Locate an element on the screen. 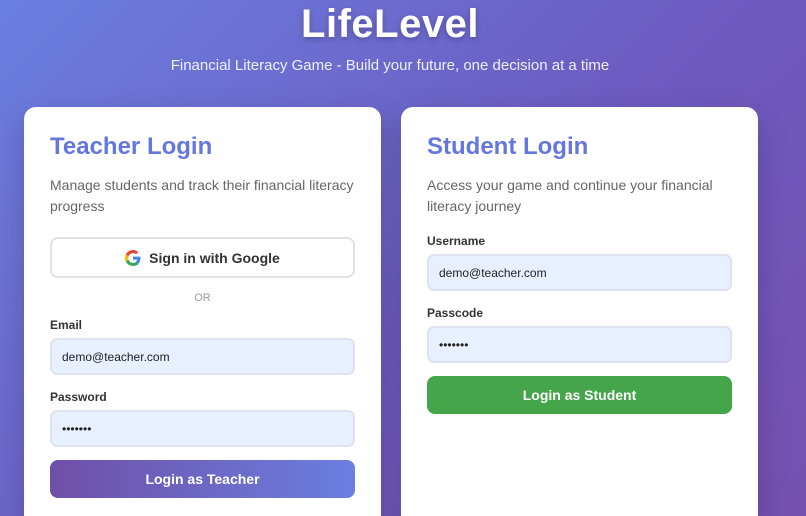 The width and height of the screenshot is (806, 516). login-as-student-button: Login as Student is located at coordinates (579, 395).